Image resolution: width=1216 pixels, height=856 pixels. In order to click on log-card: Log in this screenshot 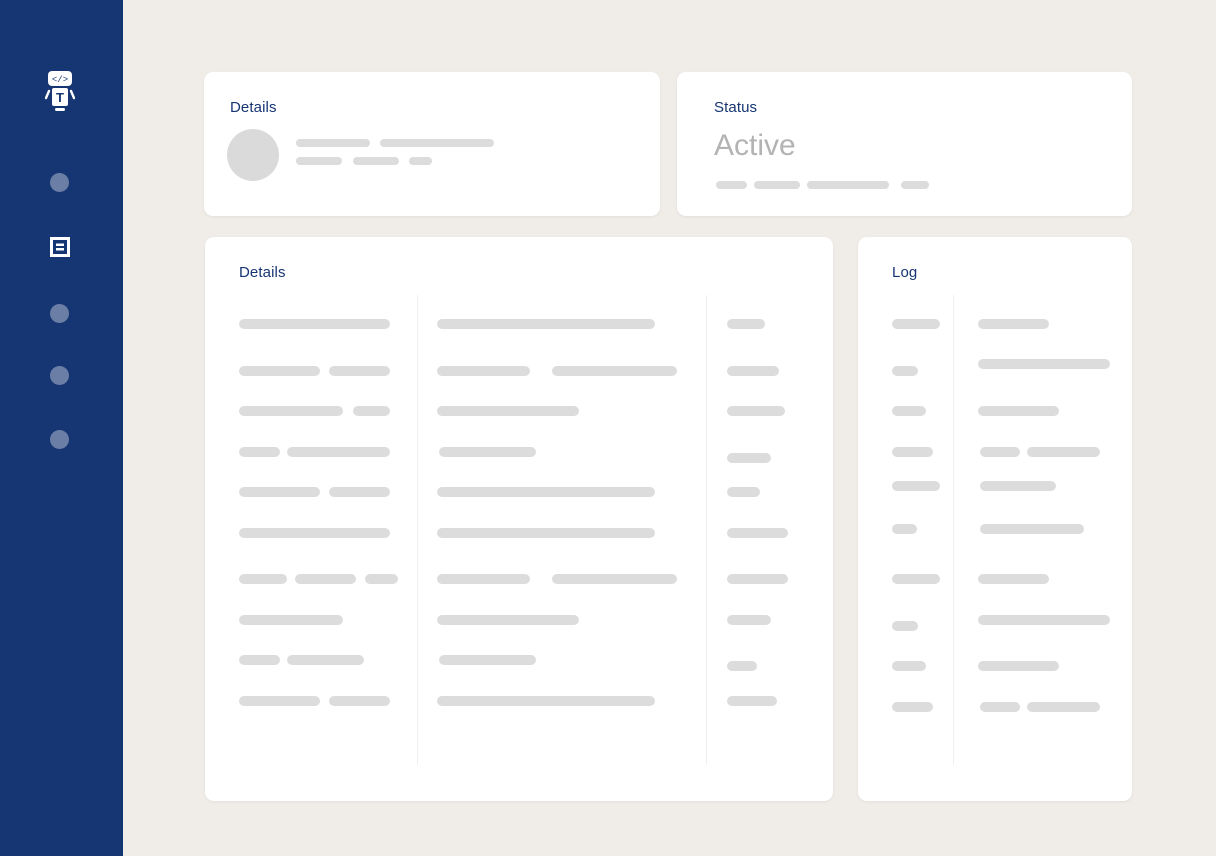, I will do `click(995, 519)`.